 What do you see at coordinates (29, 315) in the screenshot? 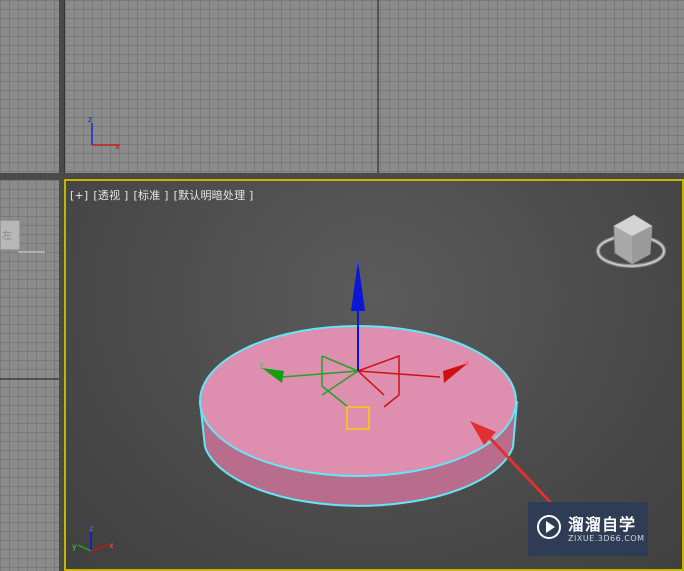
I see `left-viewport-overlay` at bounding box center [29, 315].